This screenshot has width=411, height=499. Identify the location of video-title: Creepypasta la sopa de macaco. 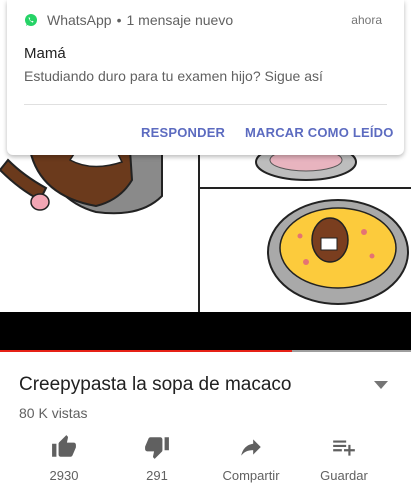
(155, 384).